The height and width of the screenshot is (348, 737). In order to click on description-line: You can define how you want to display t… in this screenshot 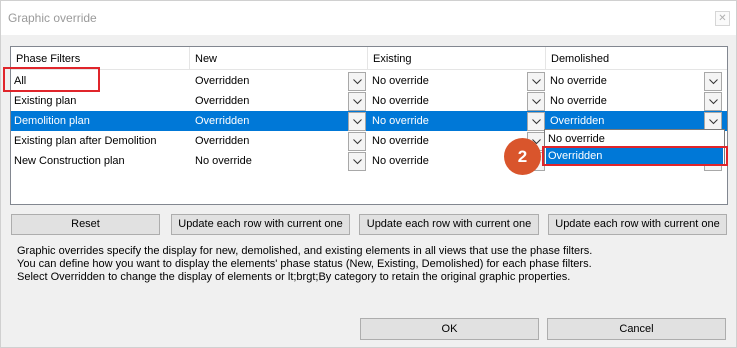, I will do `click(304, 264)`.